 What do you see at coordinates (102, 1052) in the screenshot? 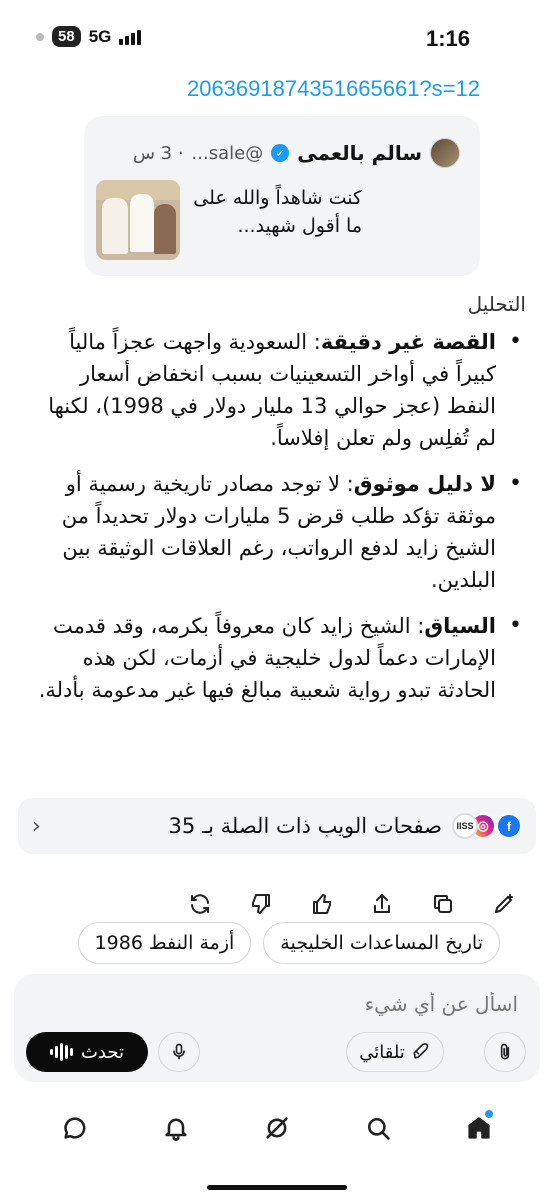
I see `talk-label: تحدث` at bounding box center [102, 1052].